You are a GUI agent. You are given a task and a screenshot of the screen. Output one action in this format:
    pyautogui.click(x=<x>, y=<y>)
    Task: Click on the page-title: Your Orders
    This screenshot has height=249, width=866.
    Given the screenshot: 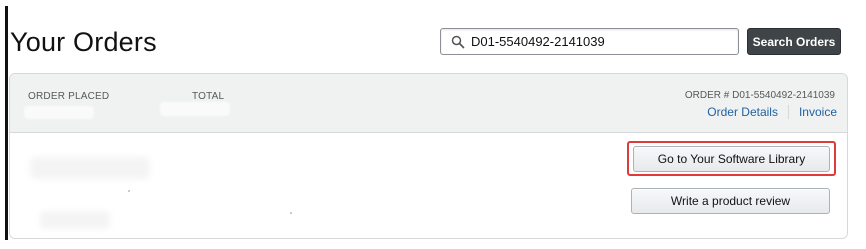 What is the action you would take?
    pyautogui.click(x=83, y=42)
    